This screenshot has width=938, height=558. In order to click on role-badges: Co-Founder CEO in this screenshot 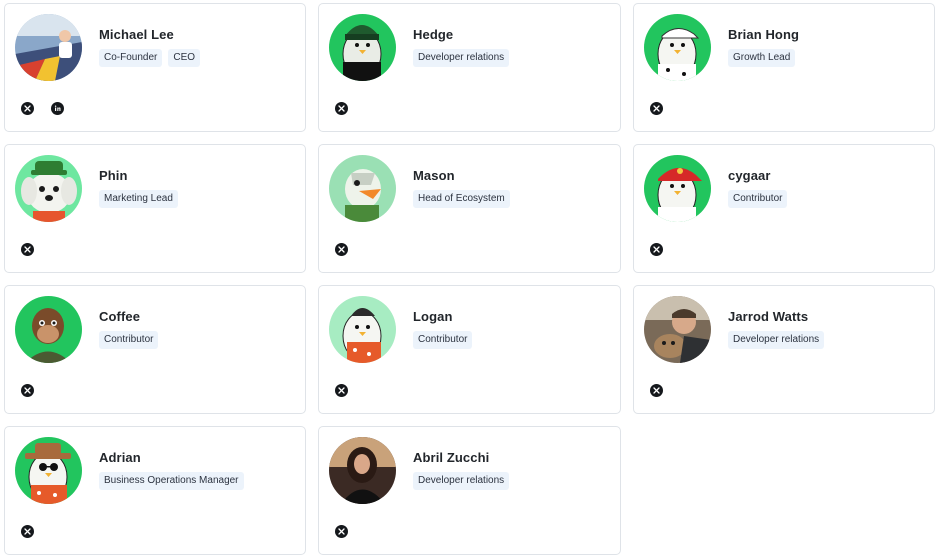, I will do `click(150, 58)`.